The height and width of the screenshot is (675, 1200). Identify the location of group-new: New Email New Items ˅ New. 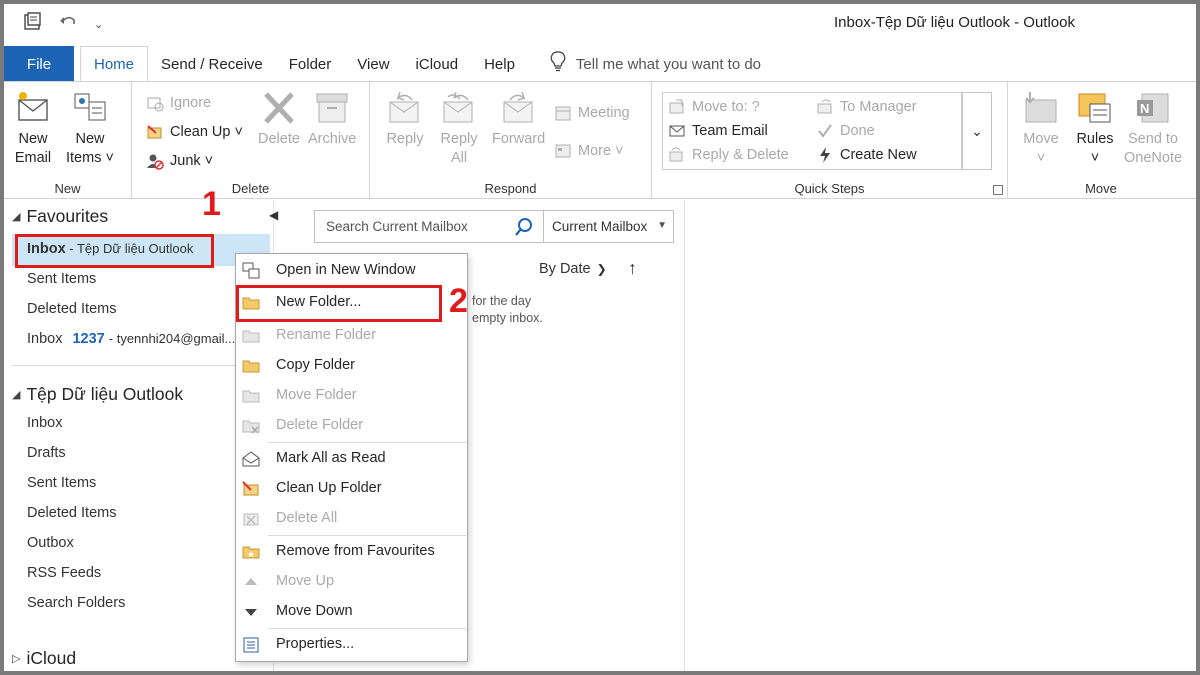
(68, 140).